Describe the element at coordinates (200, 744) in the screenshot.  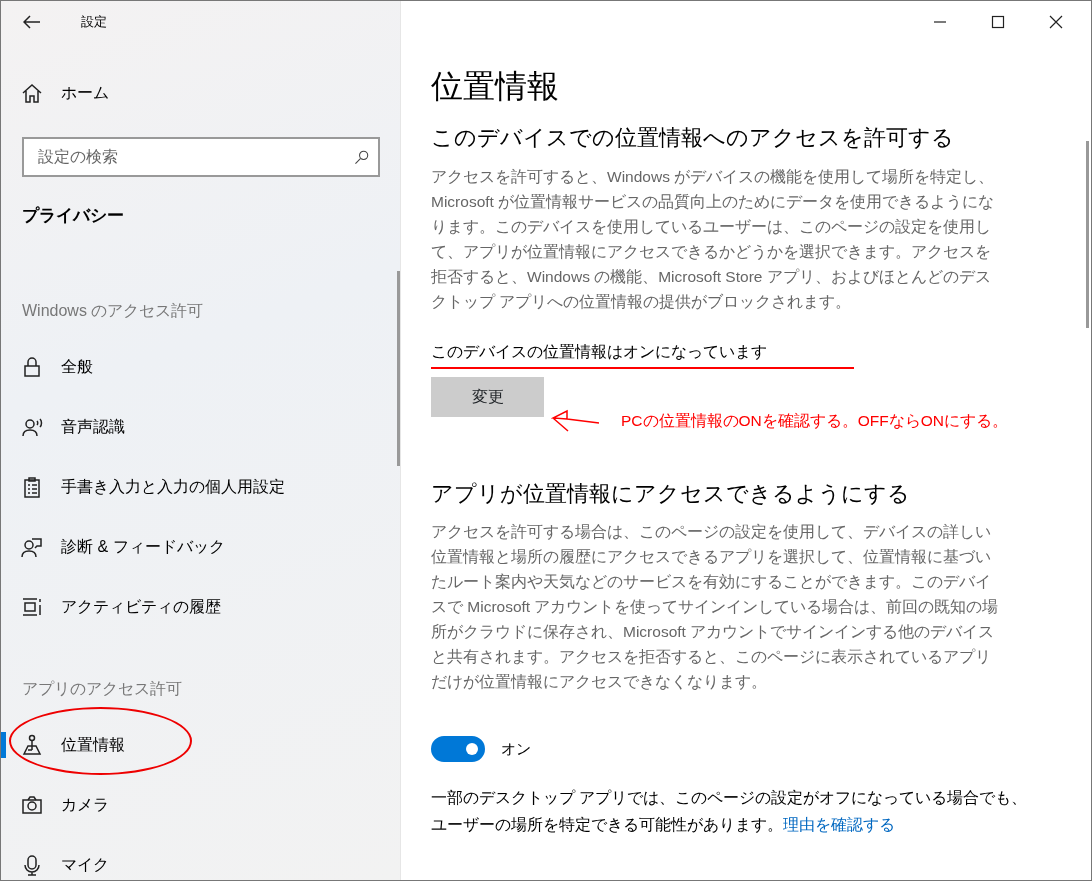
I see `sidebar-item: 位置情報` at that location.